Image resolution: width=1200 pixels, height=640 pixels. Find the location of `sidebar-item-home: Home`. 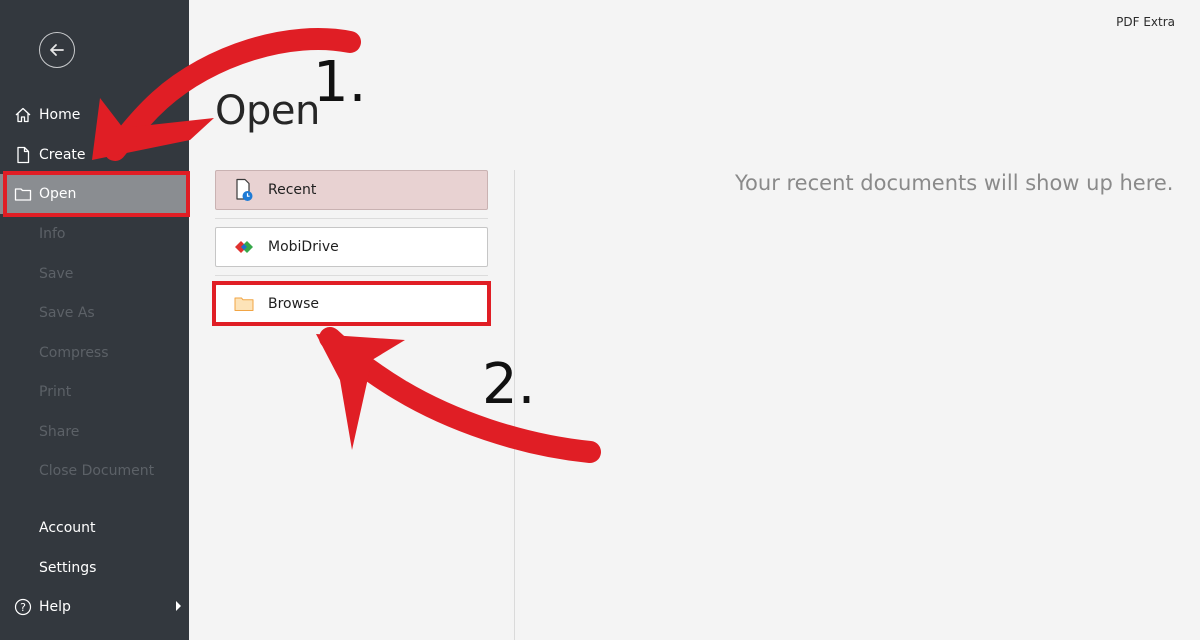

sidebar-item-home: Home is located at coordinates (94, 115).